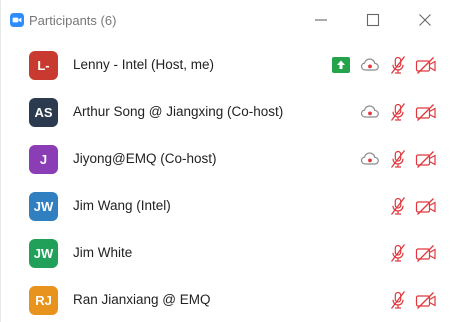 The width and height of the screenshot is (452, 322). Describe the element at coordinates (43, 300) in the screenshot. I see `avatar: RJ` at that location.